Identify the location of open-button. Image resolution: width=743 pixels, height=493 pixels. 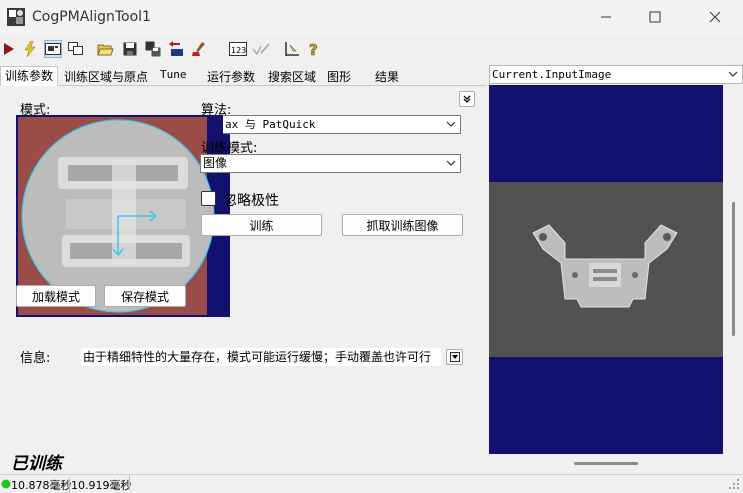
(105, 49).